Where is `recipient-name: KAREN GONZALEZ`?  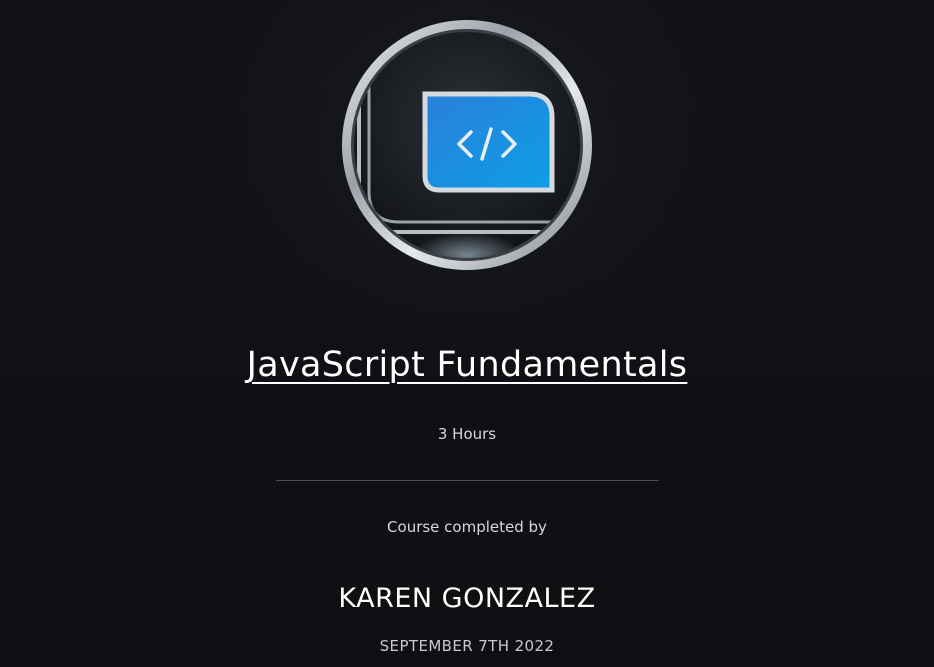
recipient-name: KAREN GONZALEZ is located at coordinates (467, 598).